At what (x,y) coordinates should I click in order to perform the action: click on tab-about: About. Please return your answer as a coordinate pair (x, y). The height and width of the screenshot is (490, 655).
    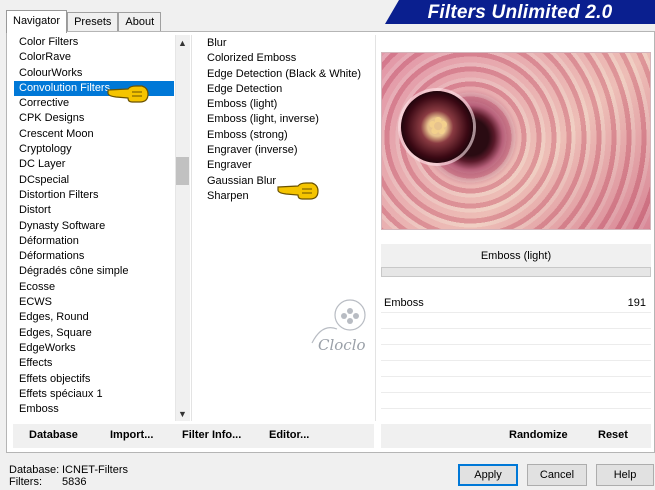
    Looking at the image, I should click on (140, 22).